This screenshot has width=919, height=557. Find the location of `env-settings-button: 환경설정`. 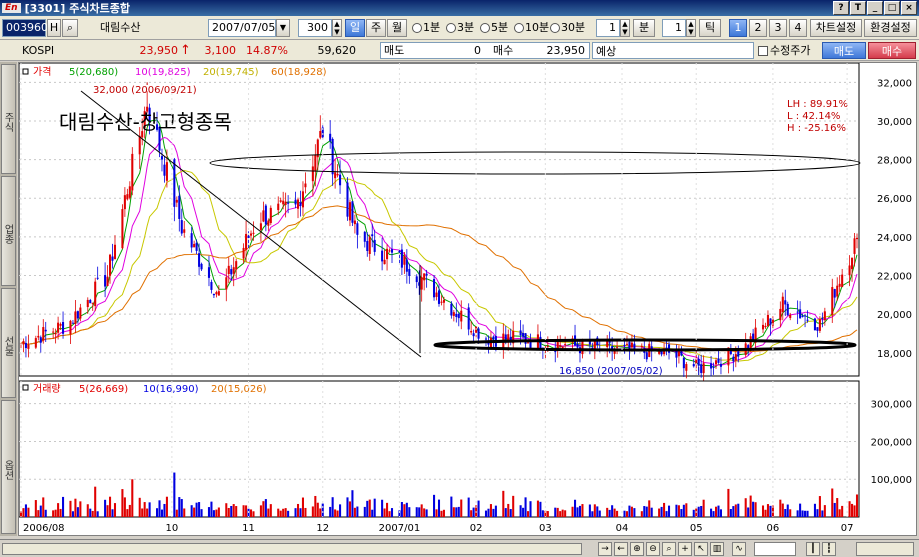

env-settings-button: 환경설정 is located at coordinates (890, 28).